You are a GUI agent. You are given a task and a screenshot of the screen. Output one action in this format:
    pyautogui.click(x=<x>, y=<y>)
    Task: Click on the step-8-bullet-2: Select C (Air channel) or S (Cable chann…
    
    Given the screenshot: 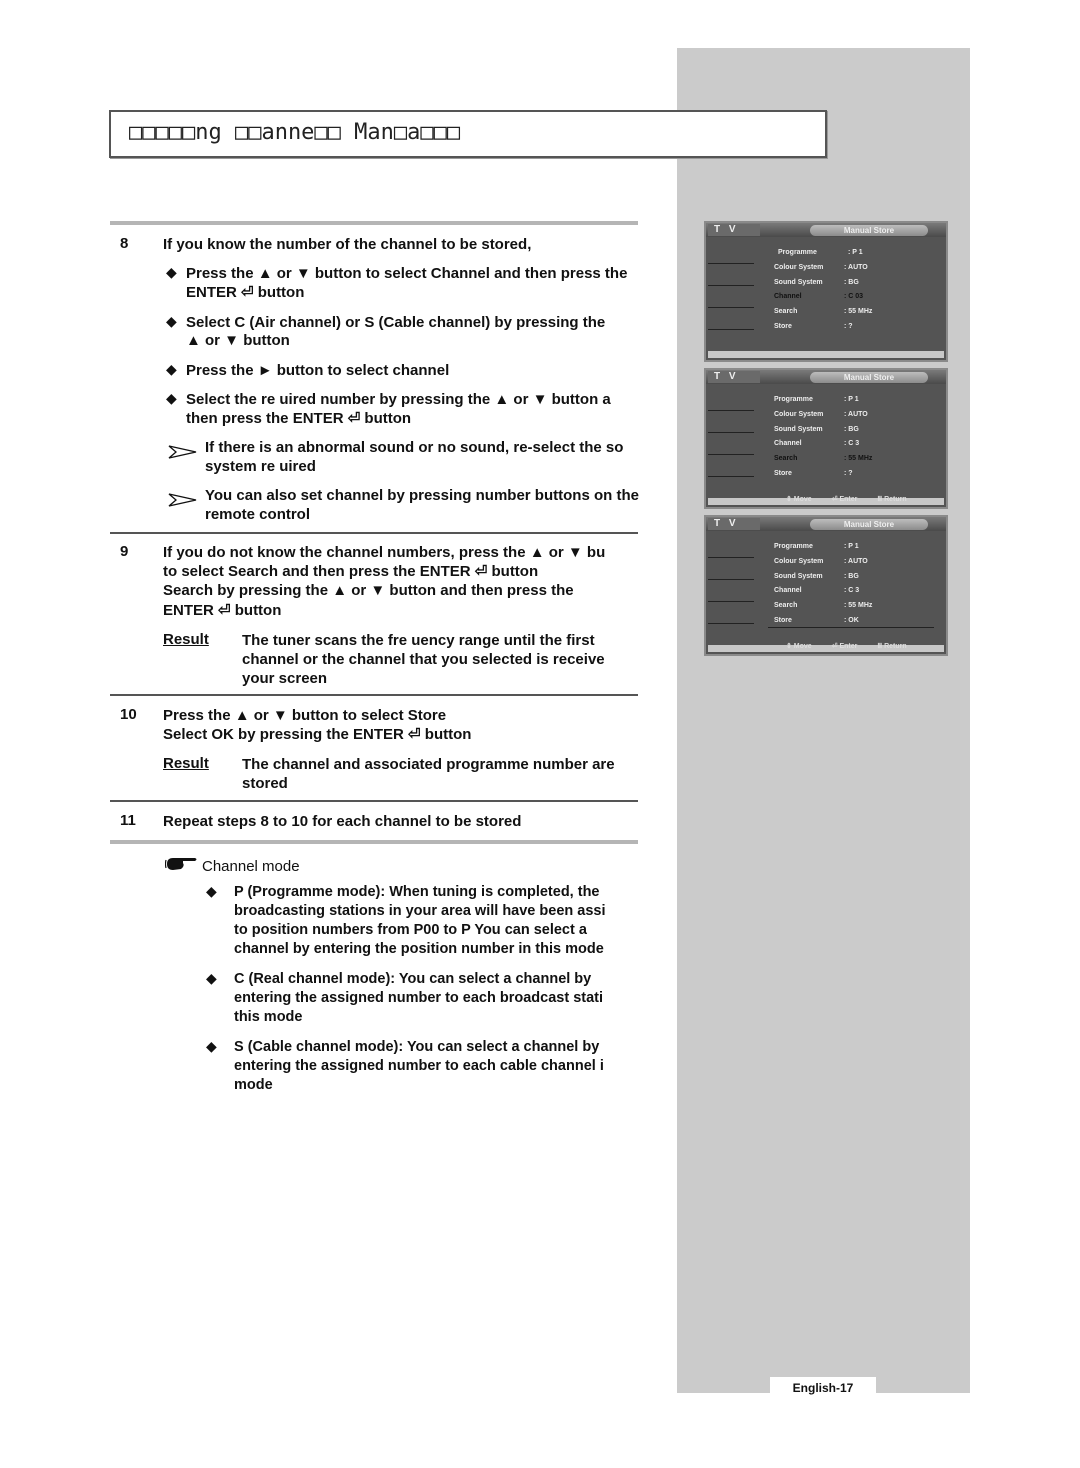 What is the action you would take?
    pyautogui.click(x=396, y=322)
    